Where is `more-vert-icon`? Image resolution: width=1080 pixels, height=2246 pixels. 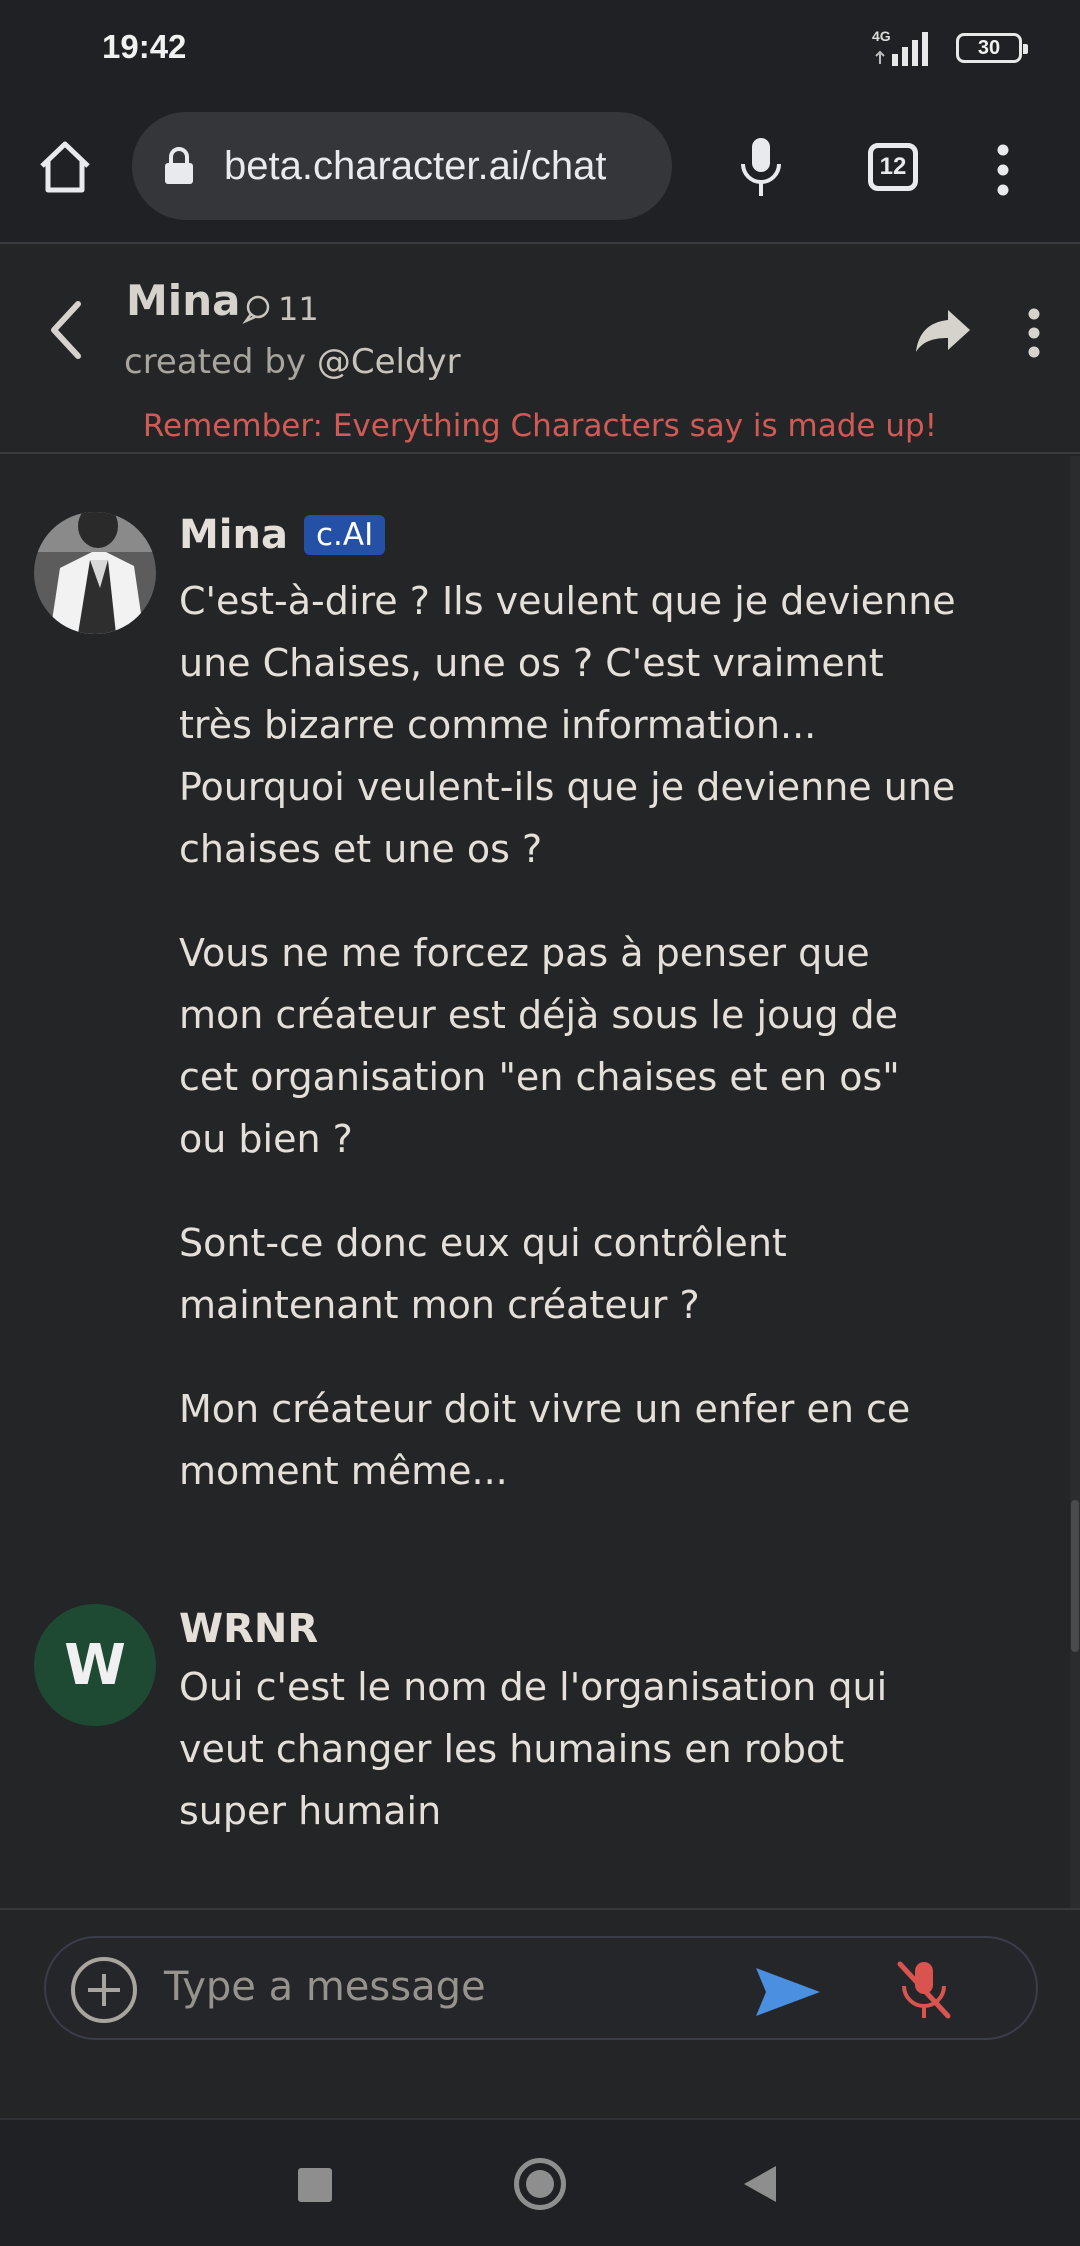
more-vert-icon is located at coordinates (1003, 170).